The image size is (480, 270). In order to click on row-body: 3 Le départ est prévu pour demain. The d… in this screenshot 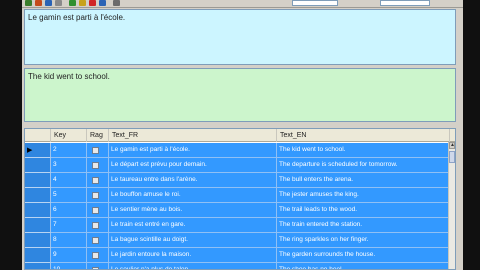, I will do `click(249, 165)`.